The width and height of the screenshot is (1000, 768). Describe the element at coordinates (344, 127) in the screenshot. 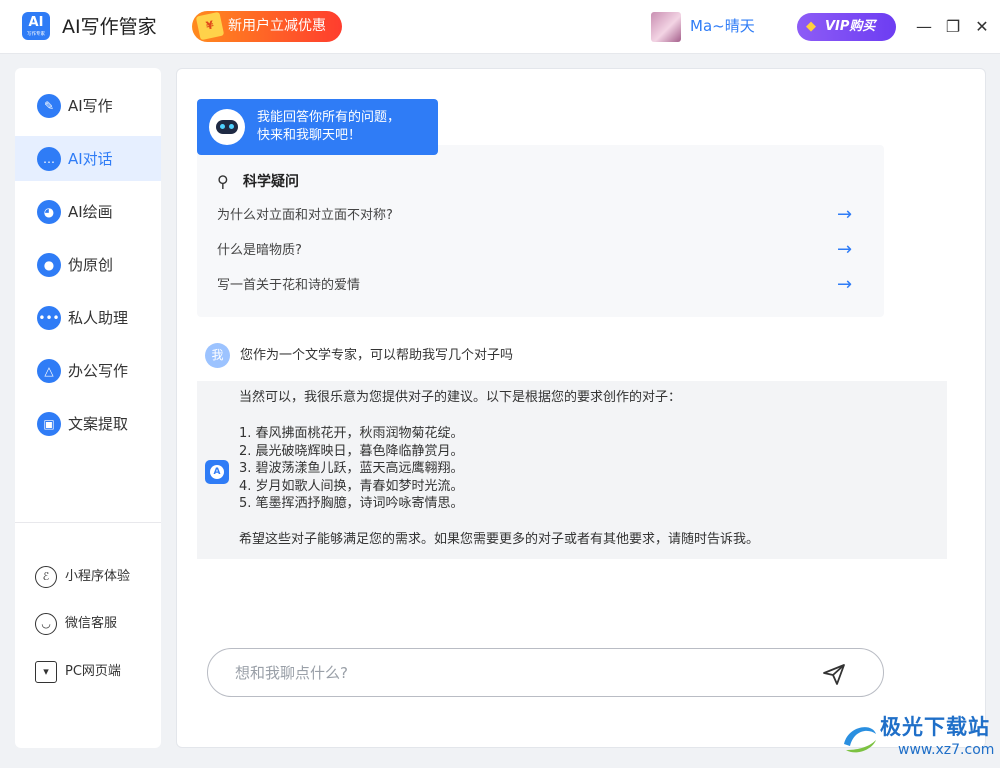

I see `greeting-text: 我能回答你所有的问题， 快来和我聊天吧！` at that location.